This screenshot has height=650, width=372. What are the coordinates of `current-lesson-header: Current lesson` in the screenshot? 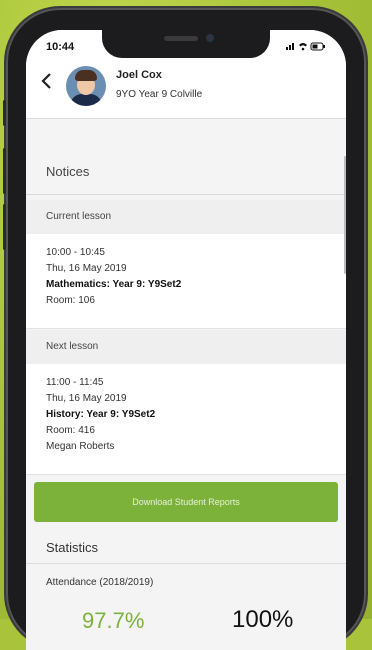 It's located at (186, 217).